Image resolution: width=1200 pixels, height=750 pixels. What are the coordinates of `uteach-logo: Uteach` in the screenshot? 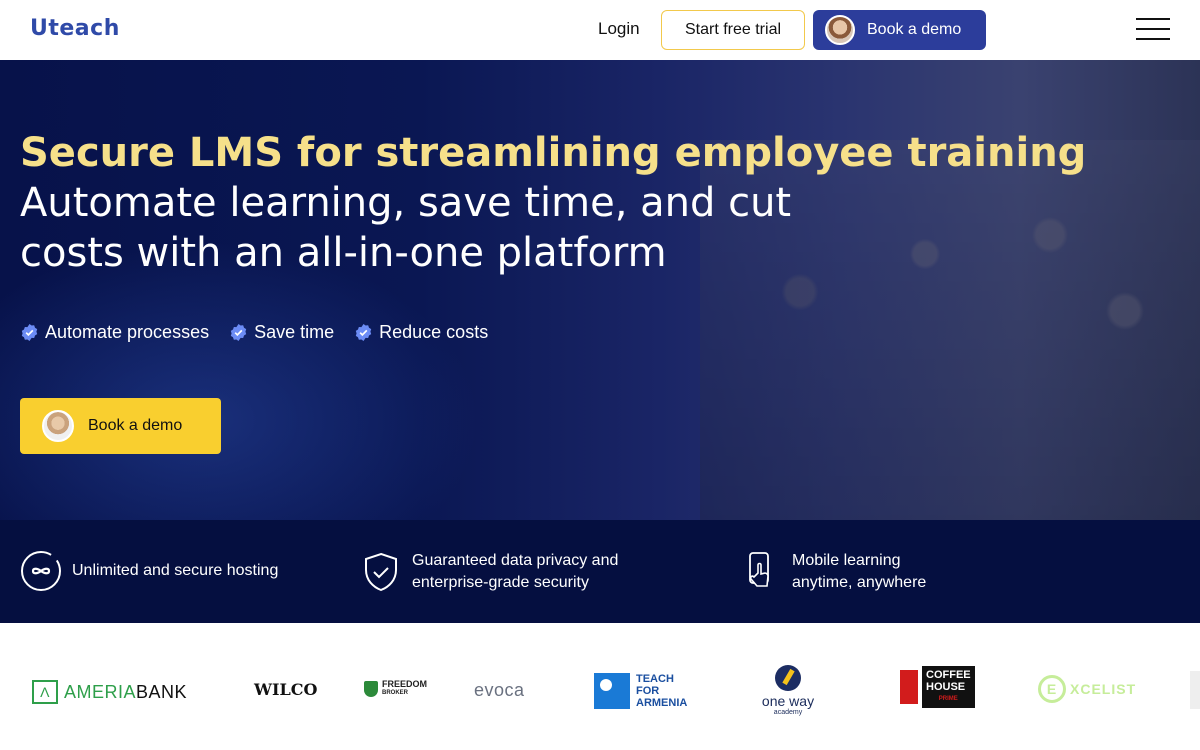 It's located at (75, 28).